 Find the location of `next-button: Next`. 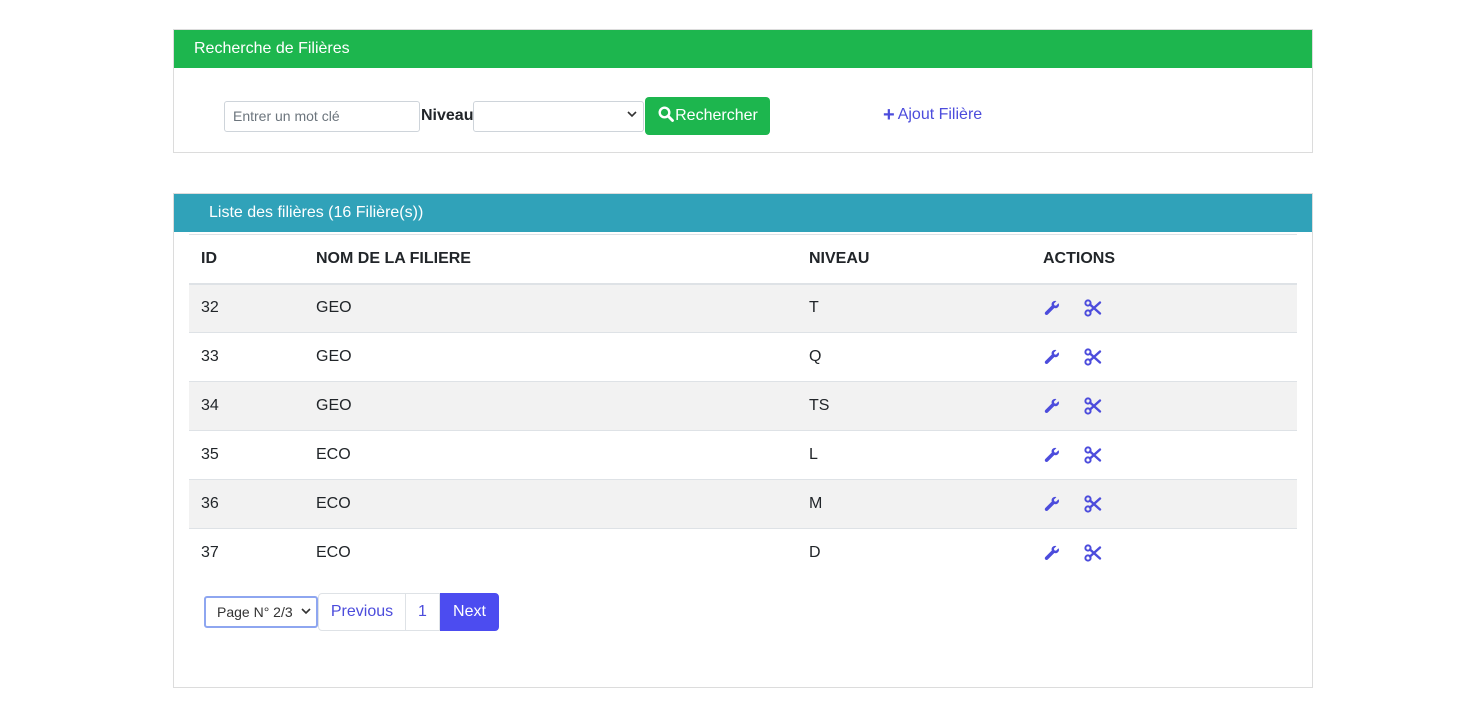

next-button: Next is located at coordinates (469, 612).